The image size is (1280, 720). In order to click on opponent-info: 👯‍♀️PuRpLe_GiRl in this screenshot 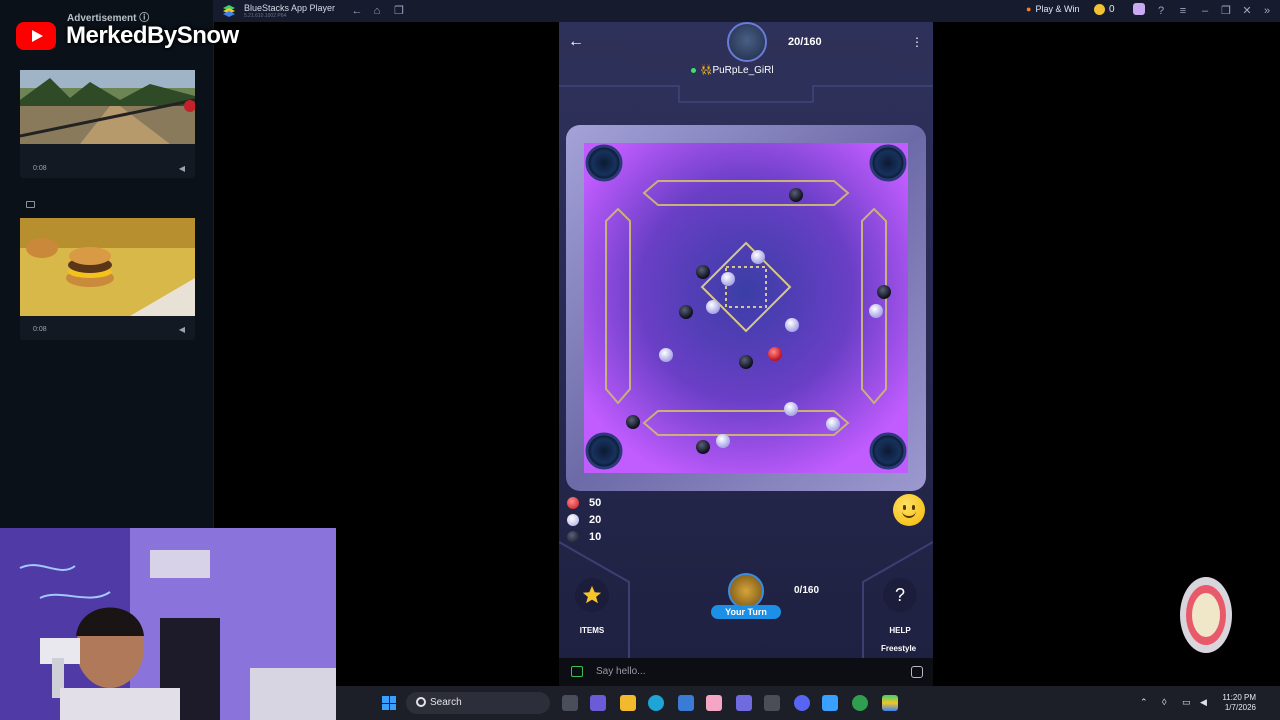, I will do `click(732, 70)`.